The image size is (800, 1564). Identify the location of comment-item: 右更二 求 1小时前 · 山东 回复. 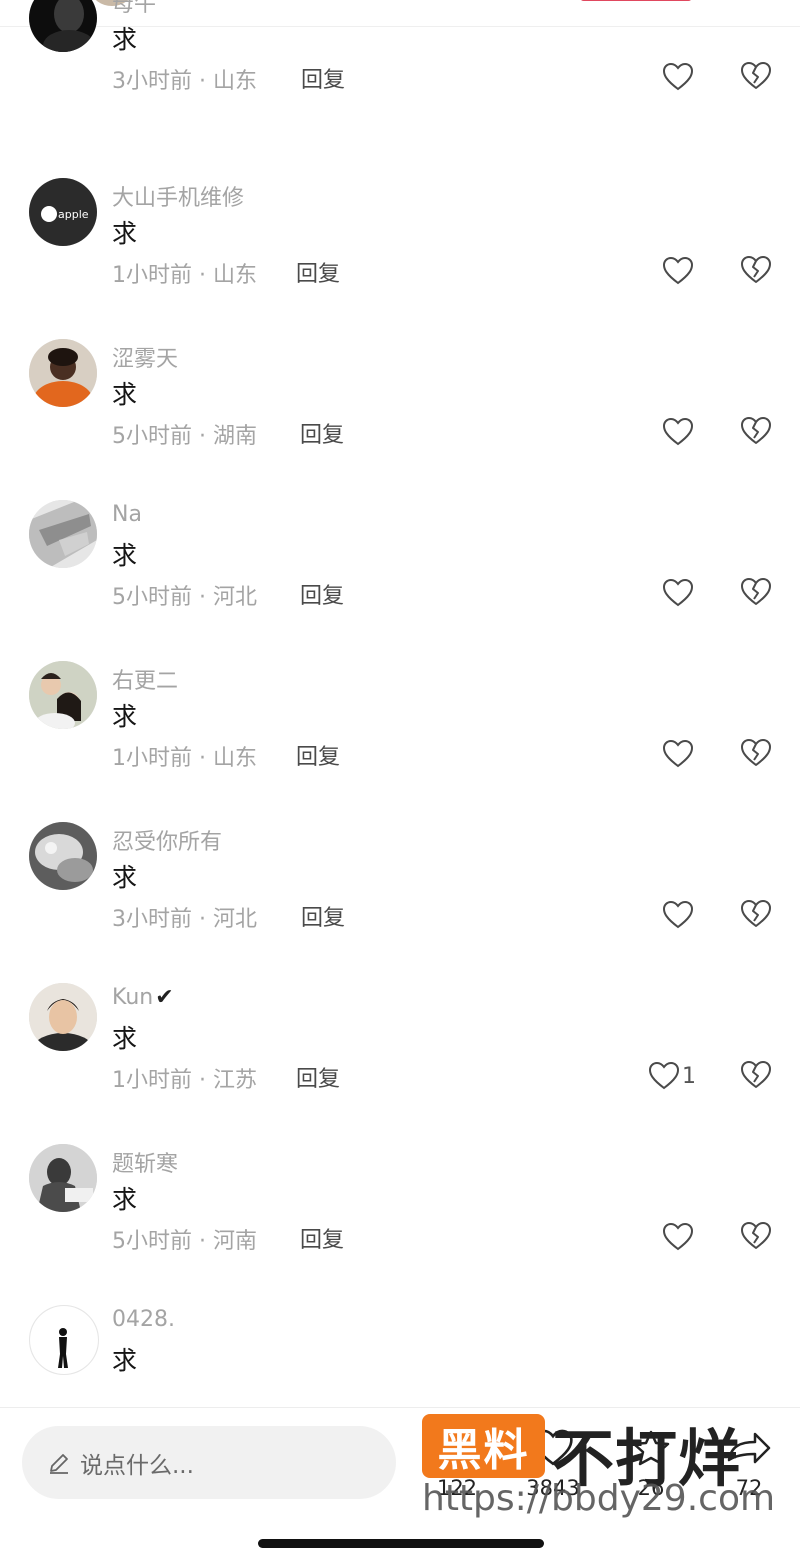
(400, 724).